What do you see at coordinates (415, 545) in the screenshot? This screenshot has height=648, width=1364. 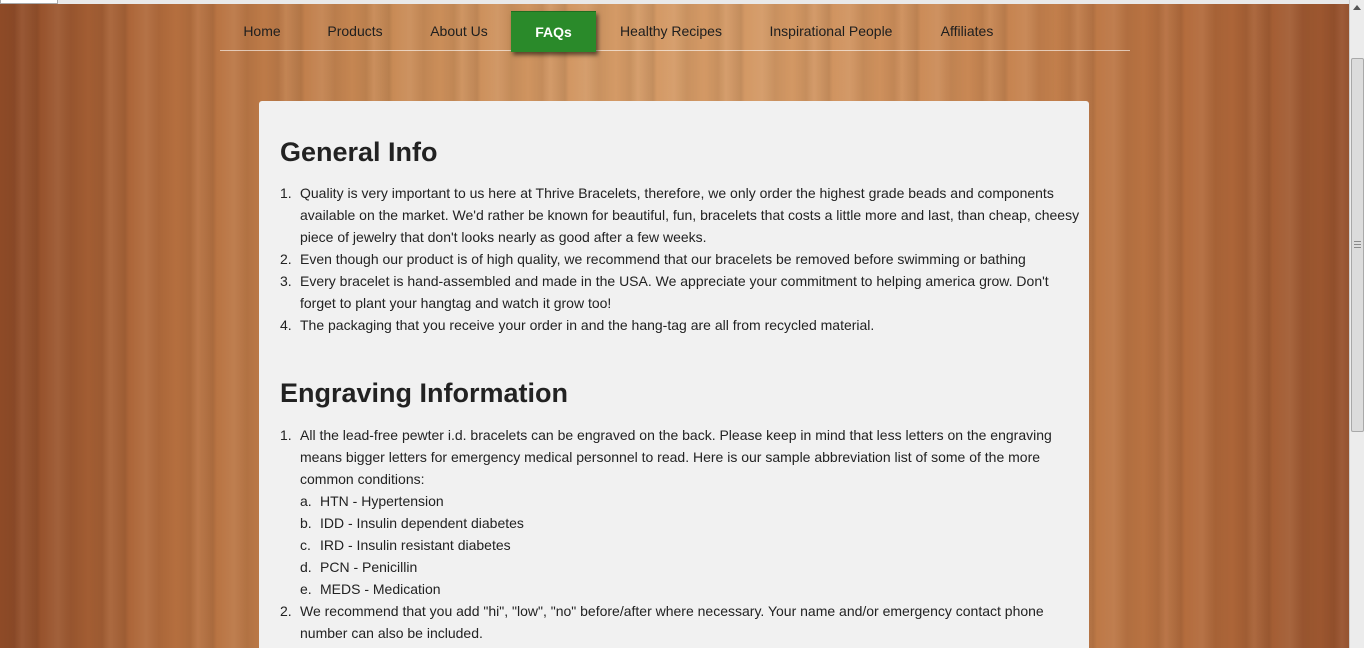 I see `abbreviation-text: IRD - Insulin resistant diabetes` at bounding box center [415, 545].